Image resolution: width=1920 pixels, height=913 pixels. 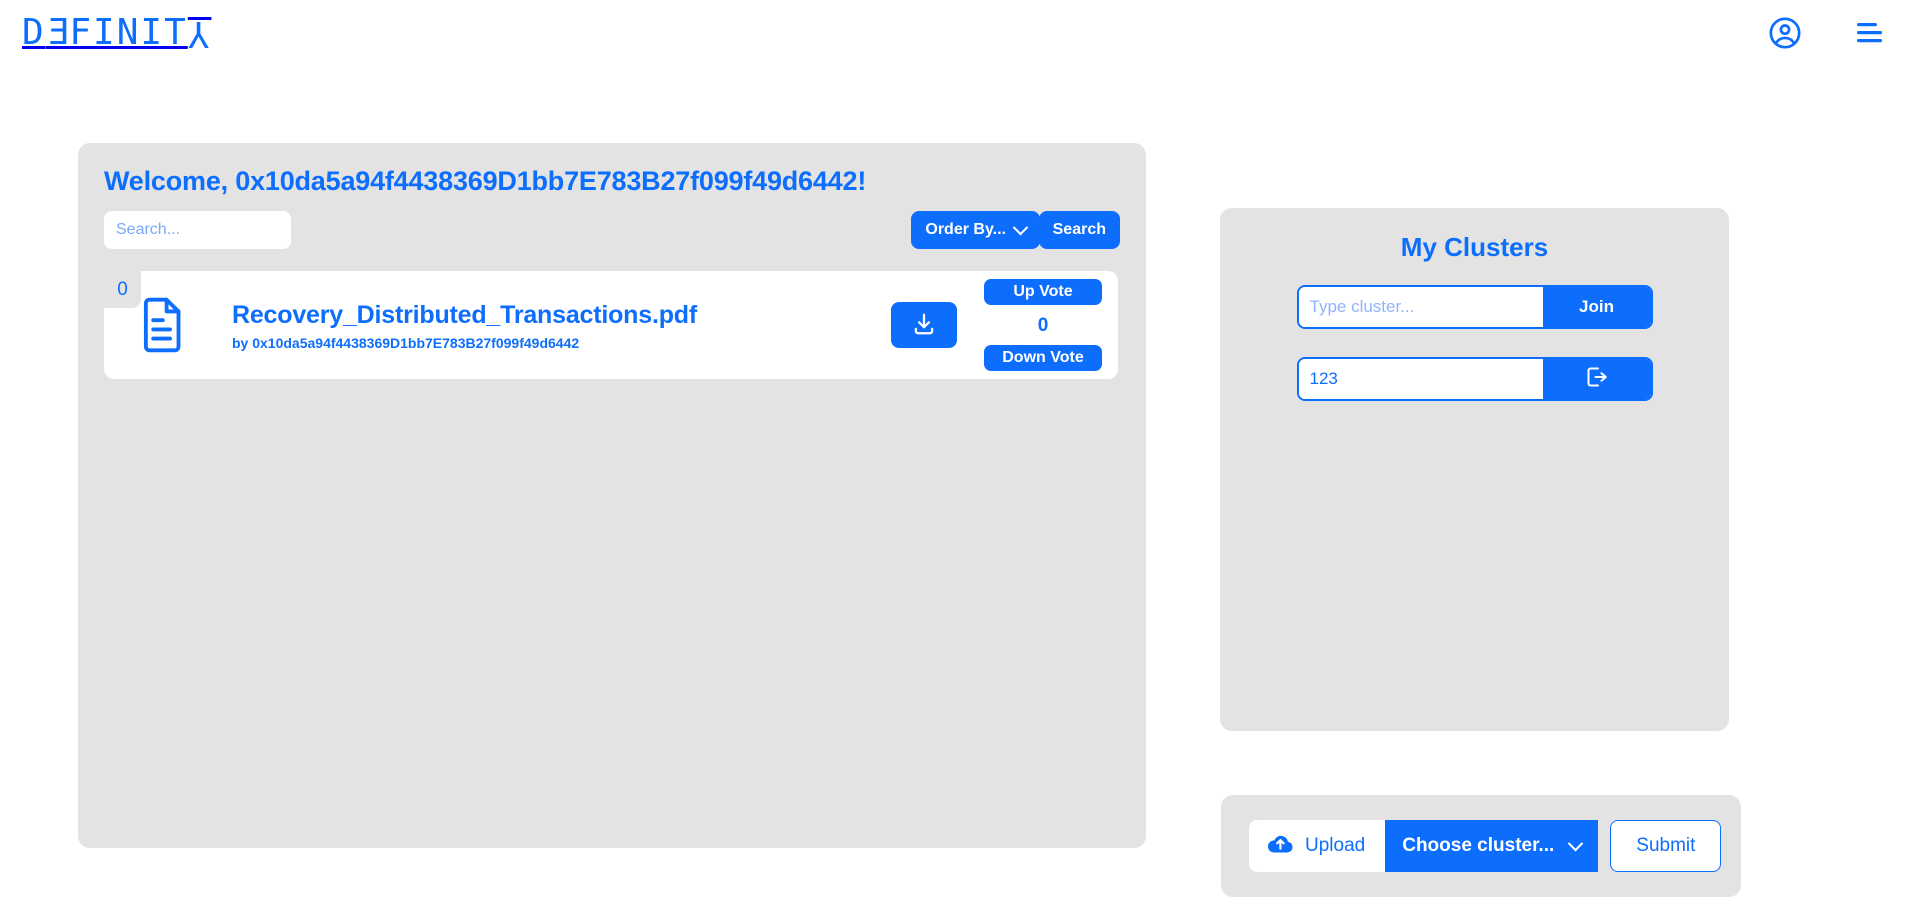 What do you see at coordinates (1666, 846) in the screenshot?
I see `submit-button: Submit` at bounding box center [1666, 846].